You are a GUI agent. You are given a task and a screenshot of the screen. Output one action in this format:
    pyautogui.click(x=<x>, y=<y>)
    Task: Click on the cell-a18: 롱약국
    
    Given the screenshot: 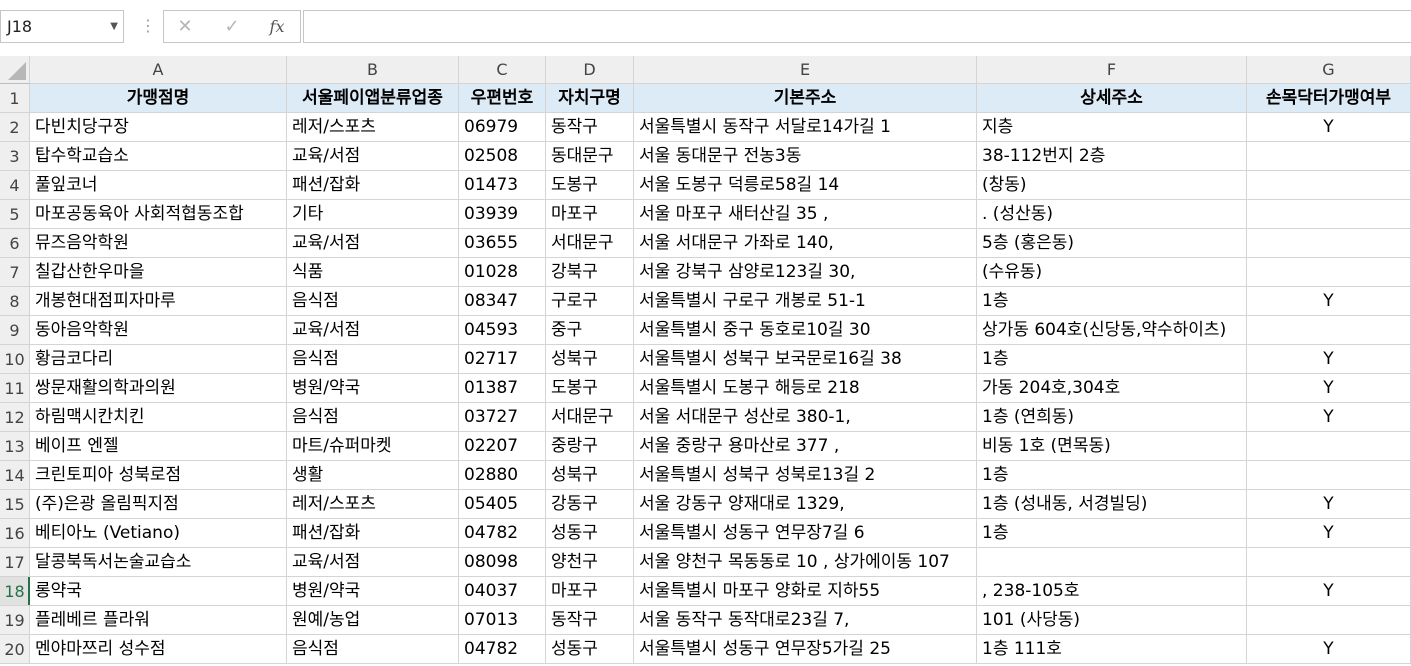 What is the action you would take?
    pyautogui.click(x=158, y=591)
    